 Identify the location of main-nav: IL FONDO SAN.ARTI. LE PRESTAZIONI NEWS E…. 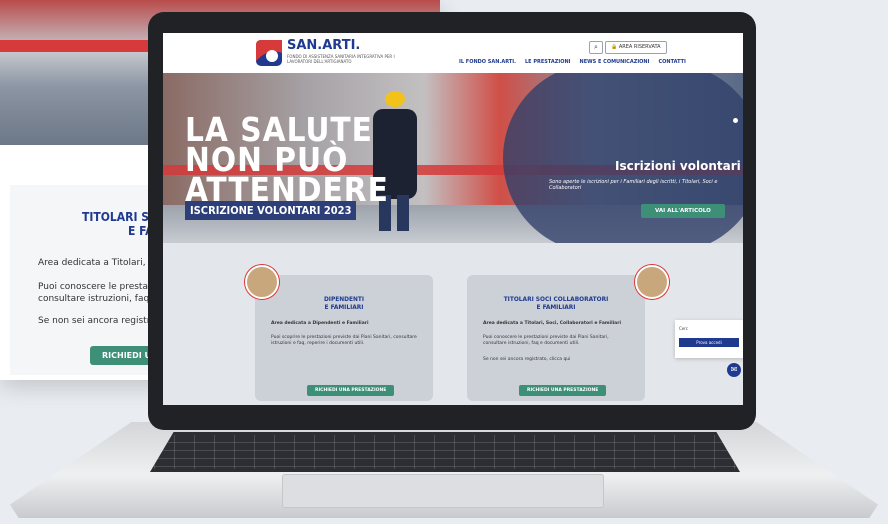
(572, 62).